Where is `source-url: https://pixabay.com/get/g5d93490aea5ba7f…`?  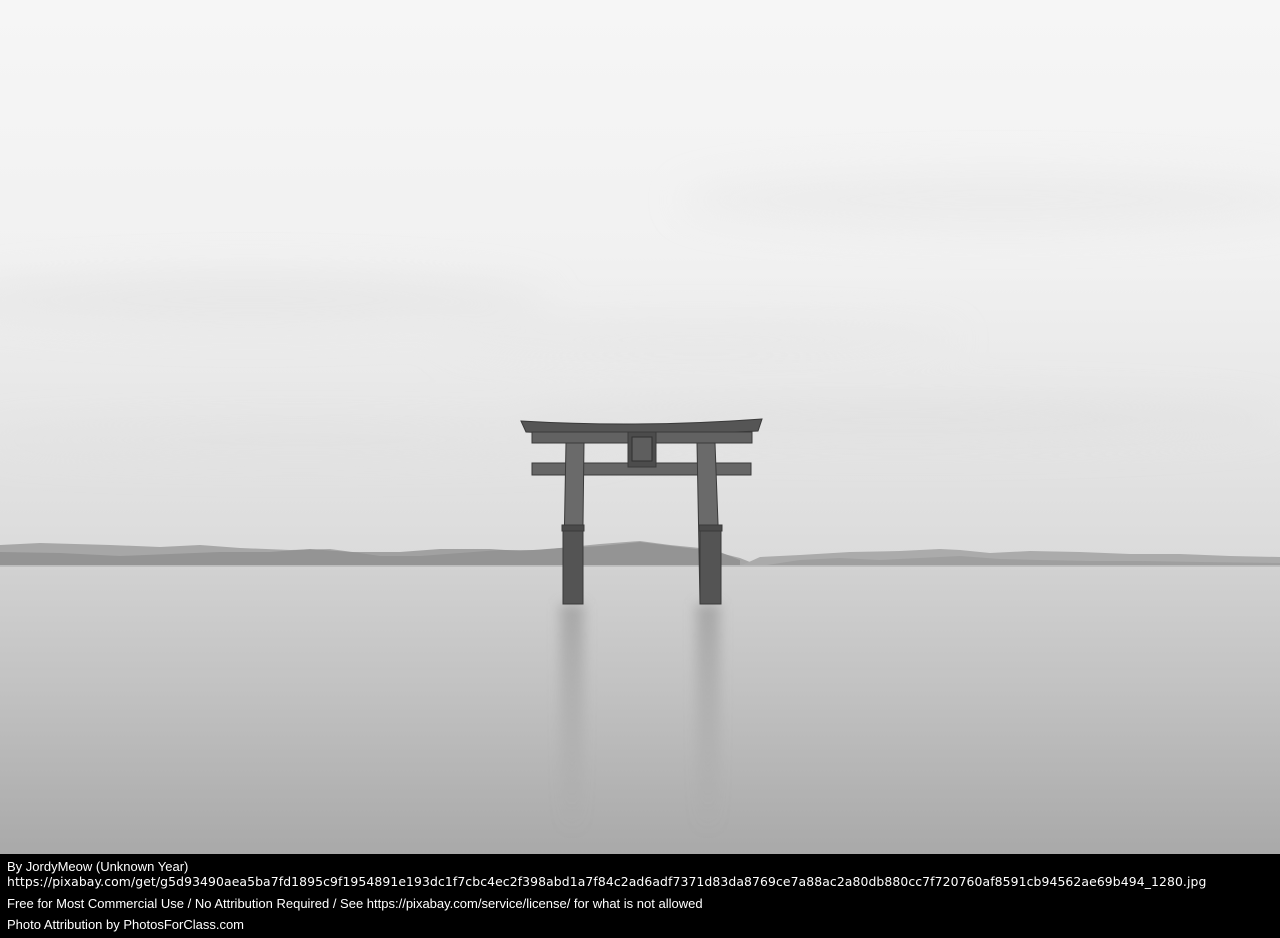 source-url: https://pixabay.com/get/g5d93490aea5ba7f… is located at coordinates (607, 881).